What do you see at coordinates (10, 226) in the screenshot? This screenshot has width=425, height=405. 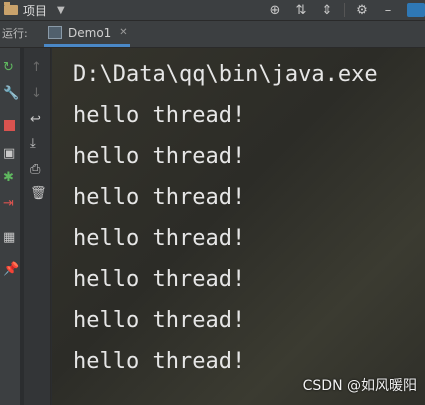 I see `run-actions-toolbar: ↻ 🔧 ▣ ✱ ⇥ ▦ 📌` at bounding box center [10, 226].